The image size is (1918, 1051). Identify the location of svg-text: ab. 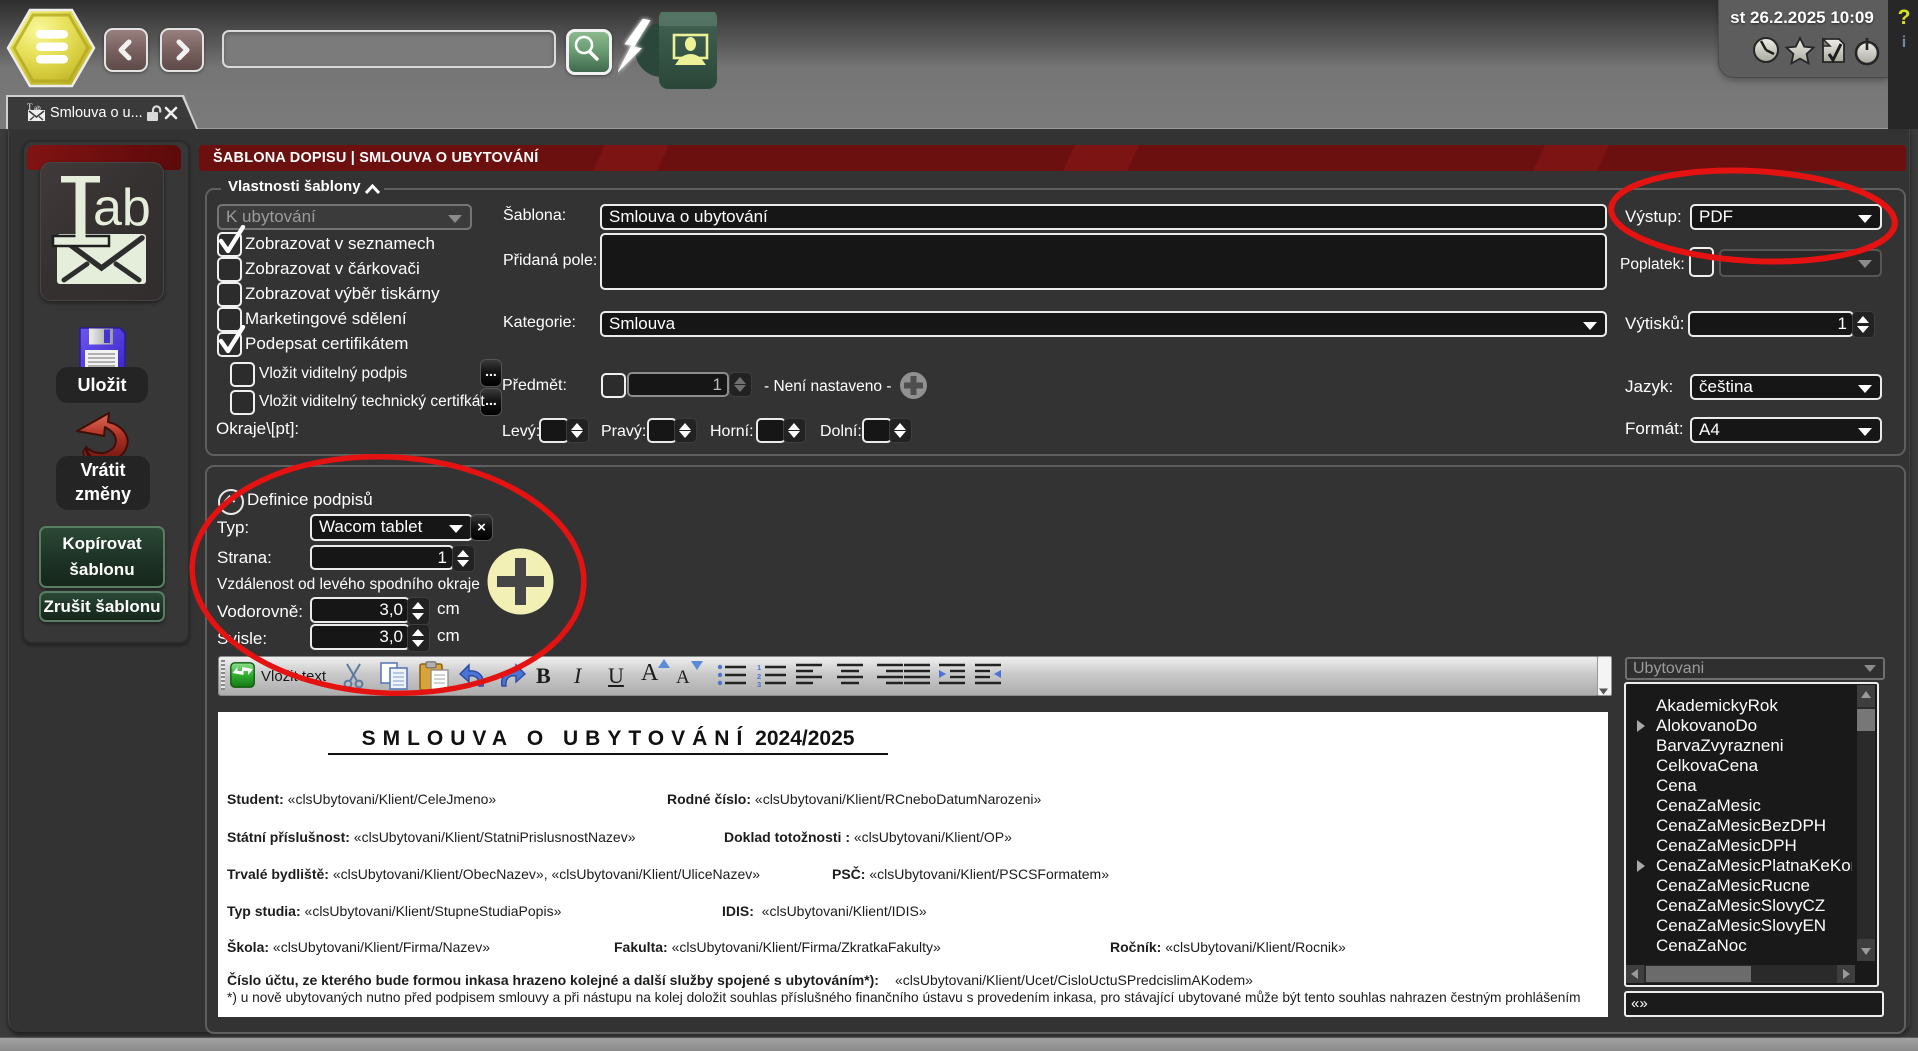
(122, 208).